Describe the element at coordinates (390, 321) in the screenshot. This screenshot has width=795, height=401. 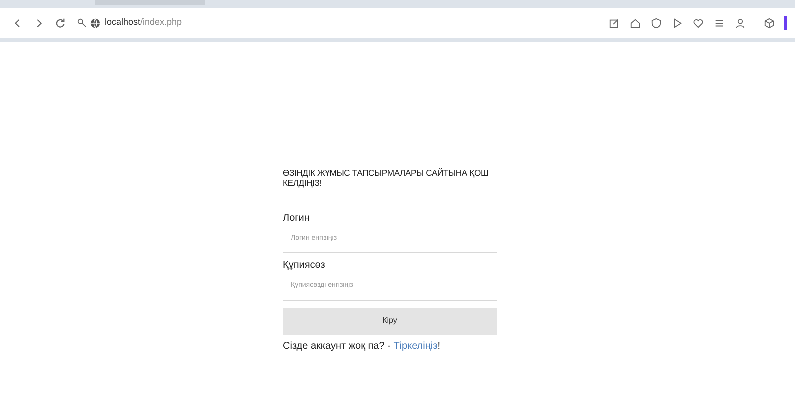
I see `login-button: Кіру` at that location.